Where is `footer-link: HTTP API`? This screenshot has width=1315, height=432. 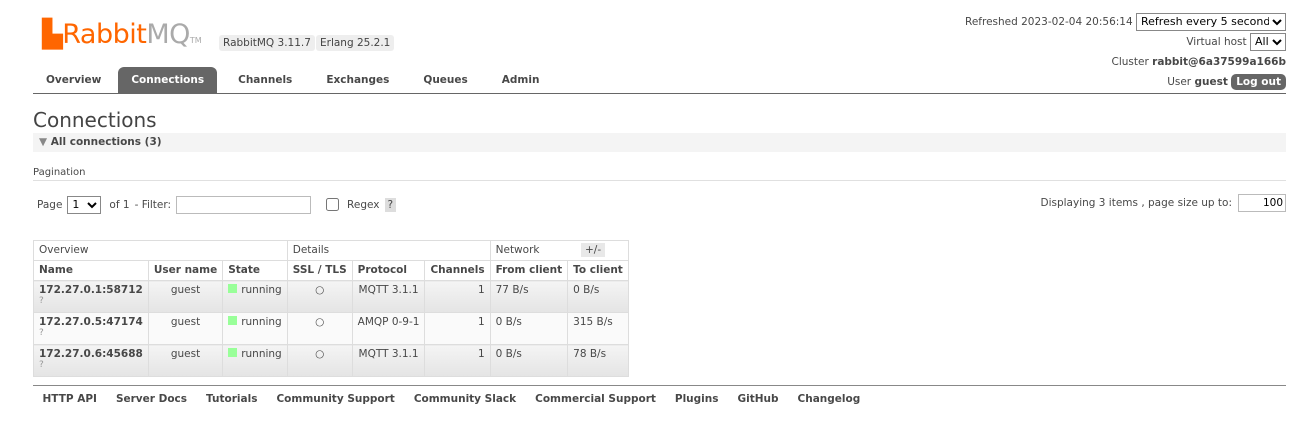 footer-link: HTTP API is located at coordinates (70, 399).